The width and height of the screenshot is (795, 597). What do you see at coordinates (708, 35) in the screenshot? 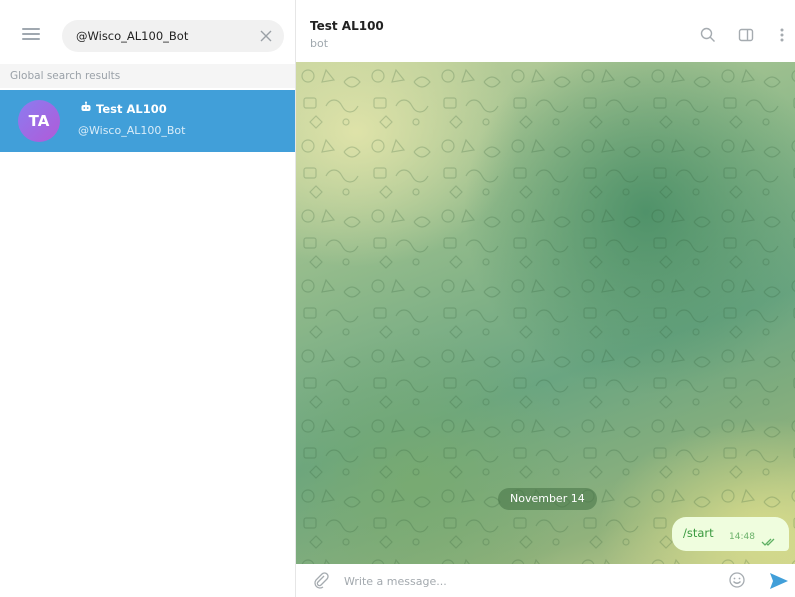
I see `search-icon` at bounding box center [708, 35].